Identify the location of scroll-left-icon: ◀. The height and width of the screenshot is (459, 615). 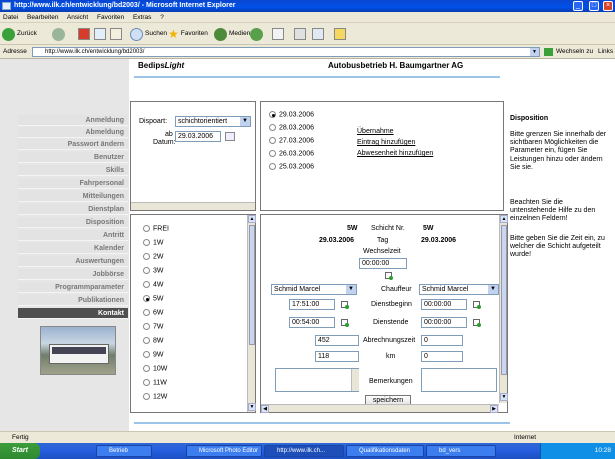
(265, 409).